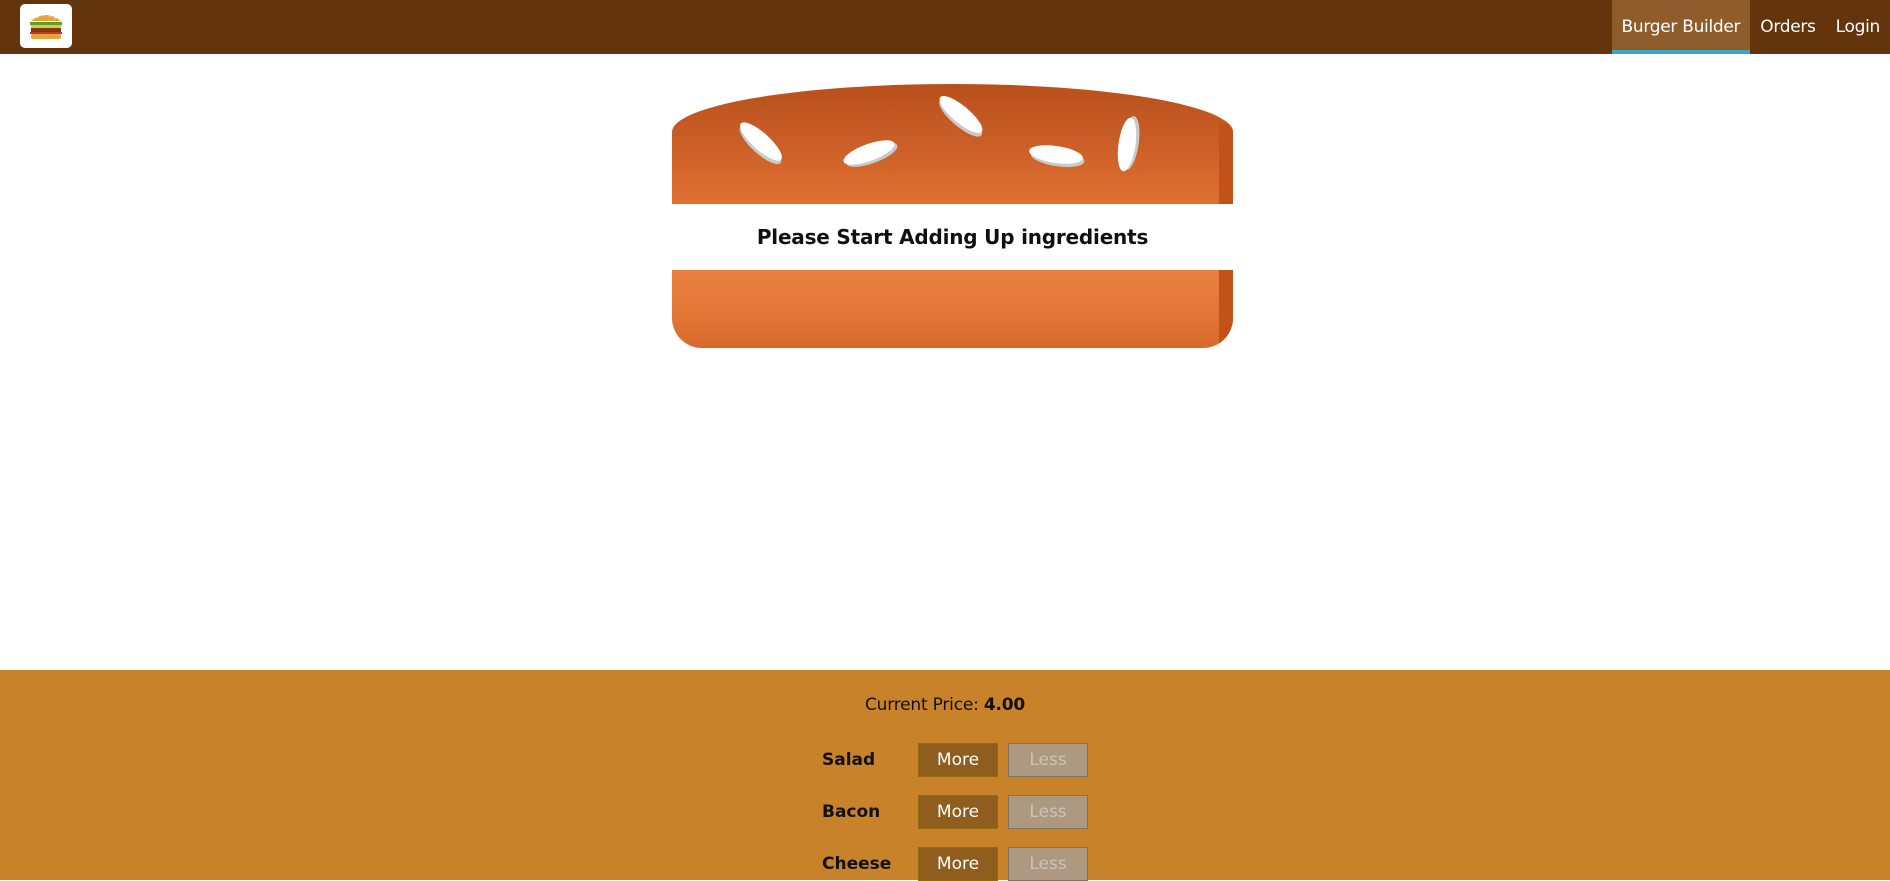 The height and width of the screenshot is (881, 1890). Describe the element at coordinates (1787, 27) in the screenshot. I see `nav-item-orders: Orders` at that location.